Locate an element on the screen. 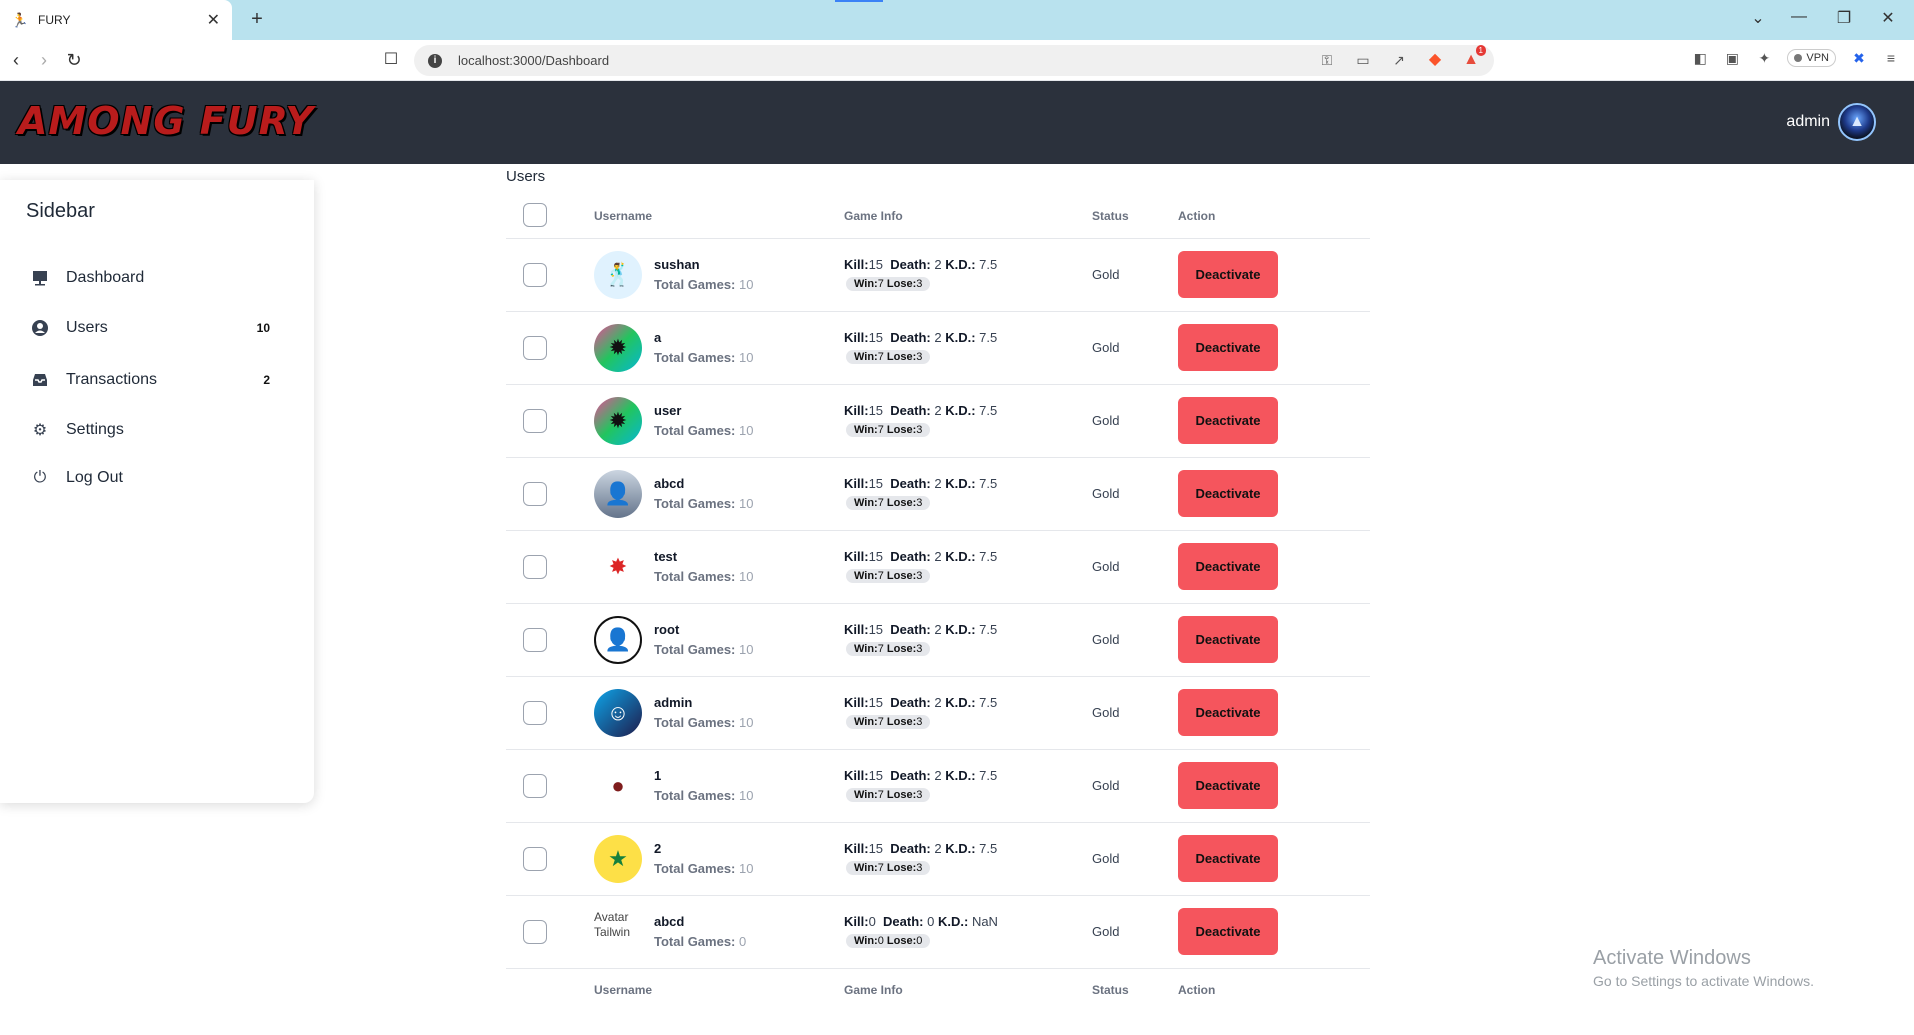 The height and width of the screenshot is (1035, 1914). forward-icon: › is located at coordinates (44, 60).